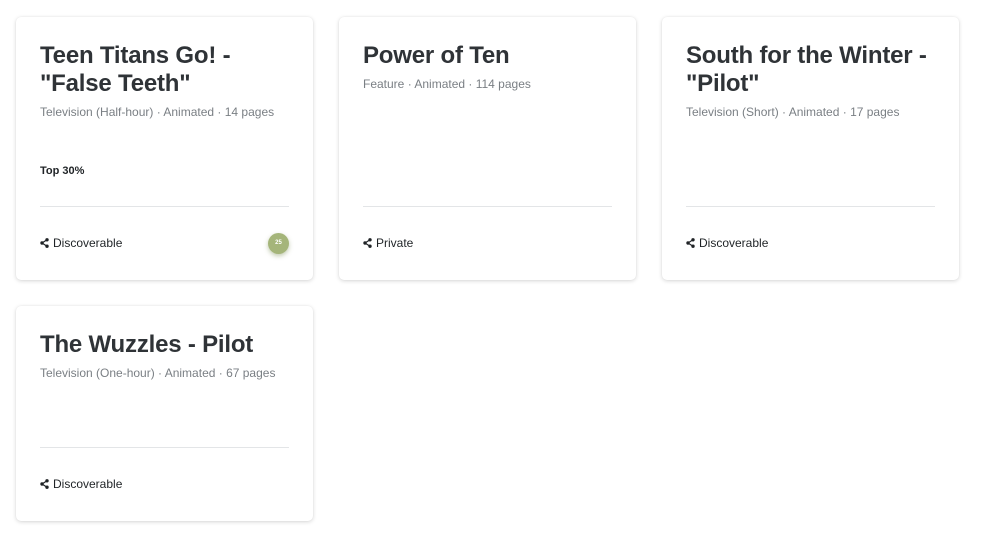 This screenshot has height=534, width=1000. I want to click on visibility-toggle: Private, so click(388, 243).